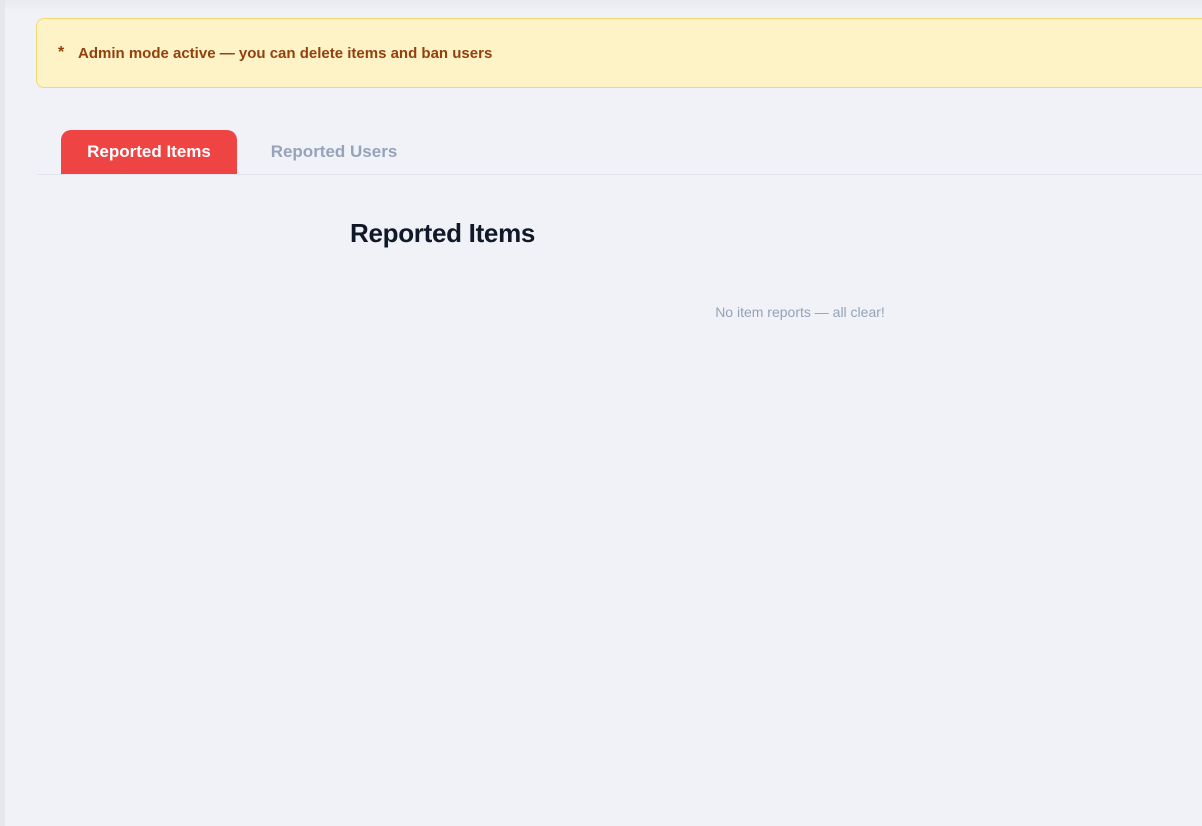 This screenshot has height=826, width=1202. Describe the element at coordinates (603, 6) in the screenshot. I see `top-shadow` at that location.